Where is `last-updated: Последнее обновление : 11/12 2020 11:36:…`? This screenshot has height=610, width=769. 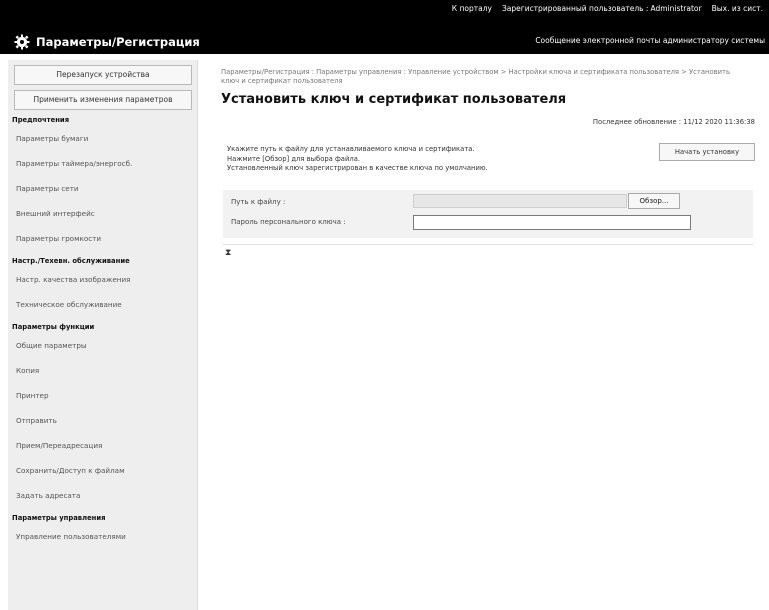 last-updated: Последнее обновление : 11/12 2020 11:36:… is located at coordinates (673, 122).